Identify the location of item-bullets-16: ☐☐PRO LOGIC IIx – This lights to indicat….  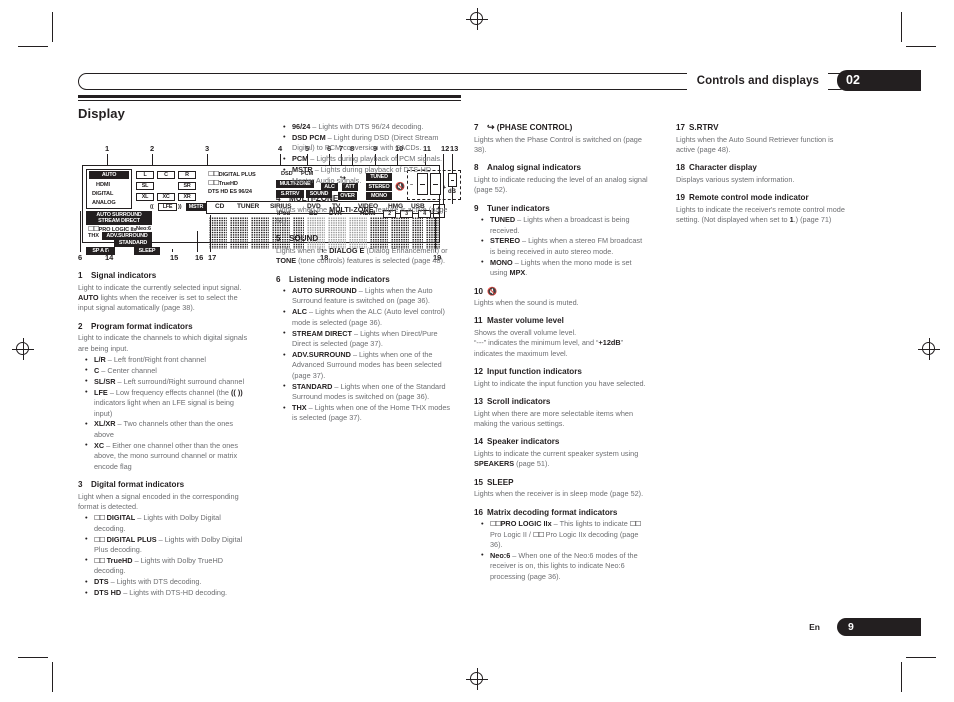
(561, 550).